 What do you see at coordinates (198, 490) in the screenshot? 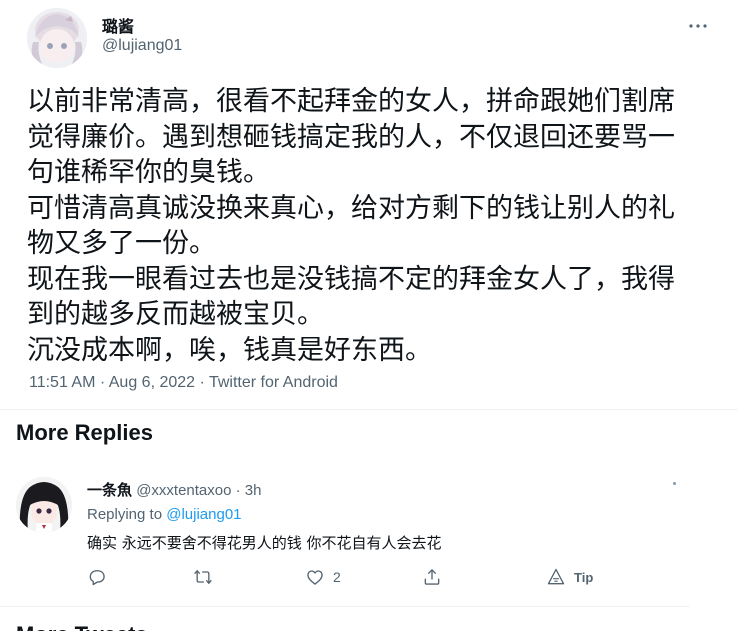
I see `reply-author-handle: @xxxtentaxoo · 3h` at bounding box center [198, 490].